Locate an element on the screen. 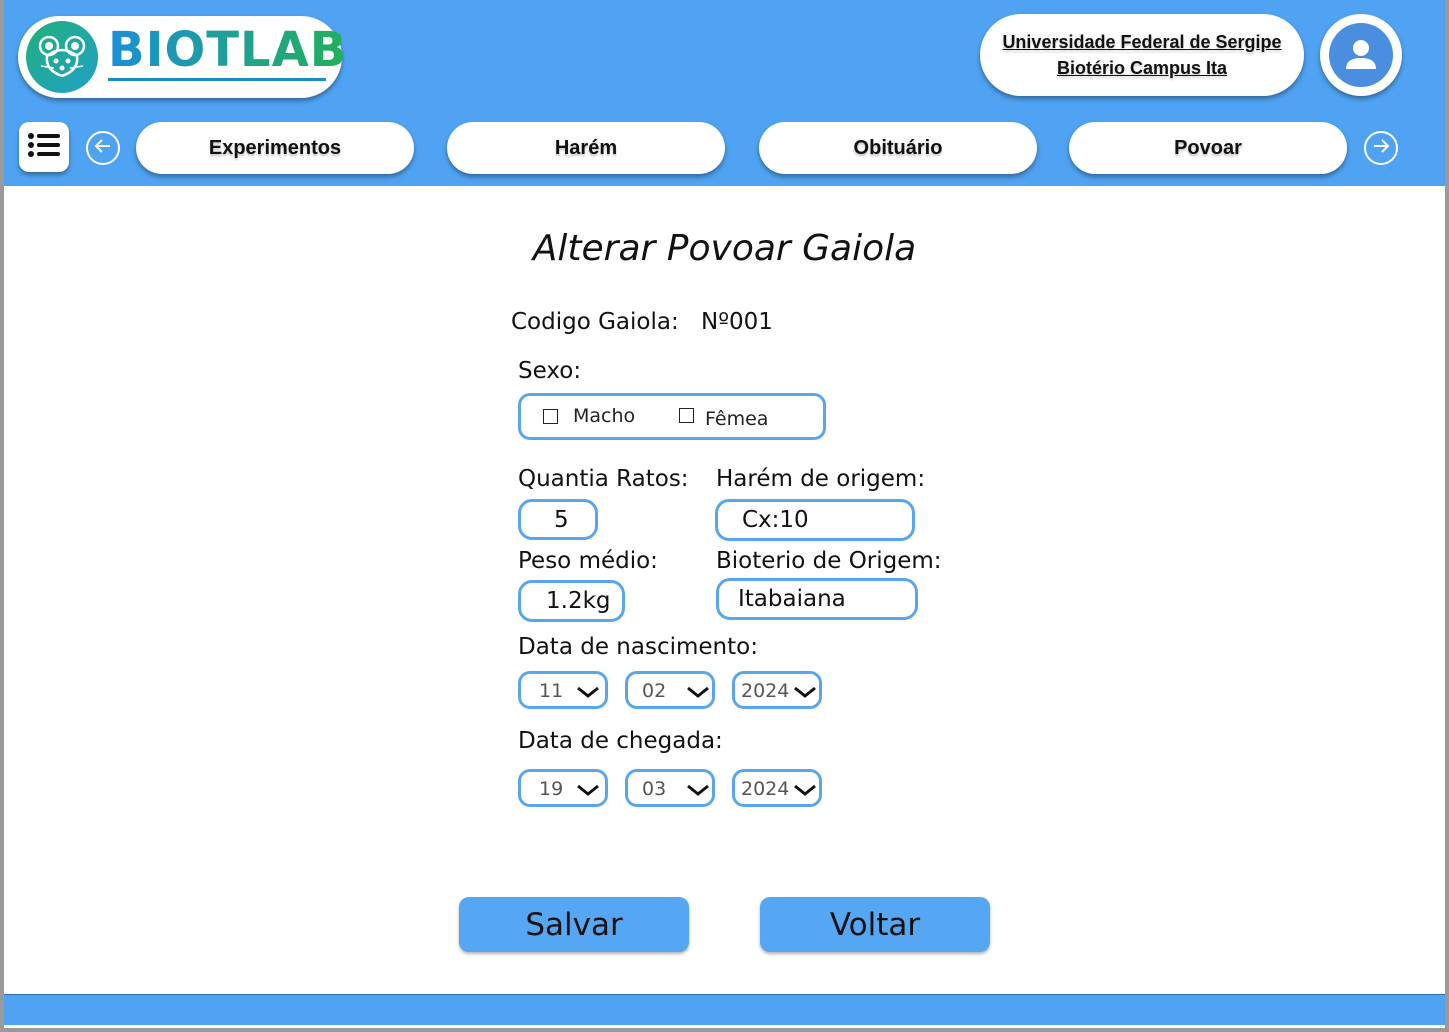  nascimento-year-select: 2024 is located at coordinates (777, 690).